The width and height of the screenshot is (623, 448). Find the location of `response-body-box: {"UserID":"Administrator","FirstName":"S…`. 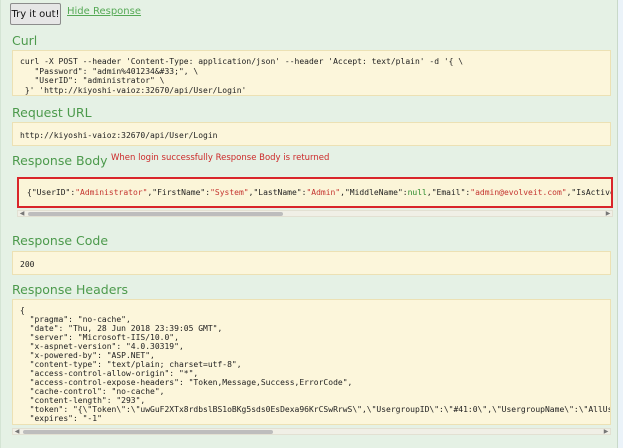

response-body-box: {"UserID":"Administrator","FirstName":"S… is located at coordinates (315, 192).